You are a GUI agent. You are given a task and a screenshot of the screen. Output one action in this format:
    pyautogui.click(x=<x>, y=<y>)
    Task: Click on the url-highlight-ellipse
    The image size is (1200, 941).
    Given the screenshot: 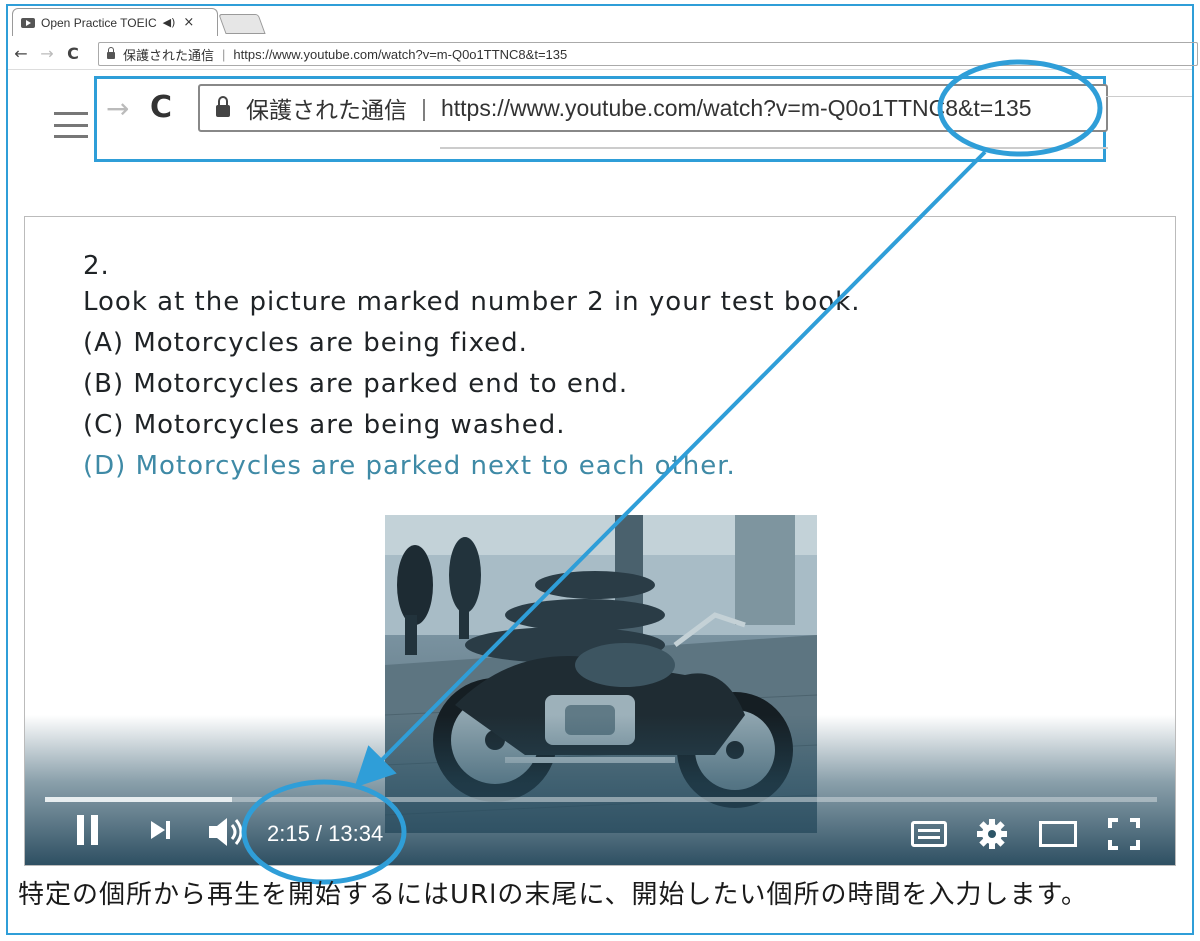 What is the action you would take?
    pyautogui.click(x=1020, y=108)
    